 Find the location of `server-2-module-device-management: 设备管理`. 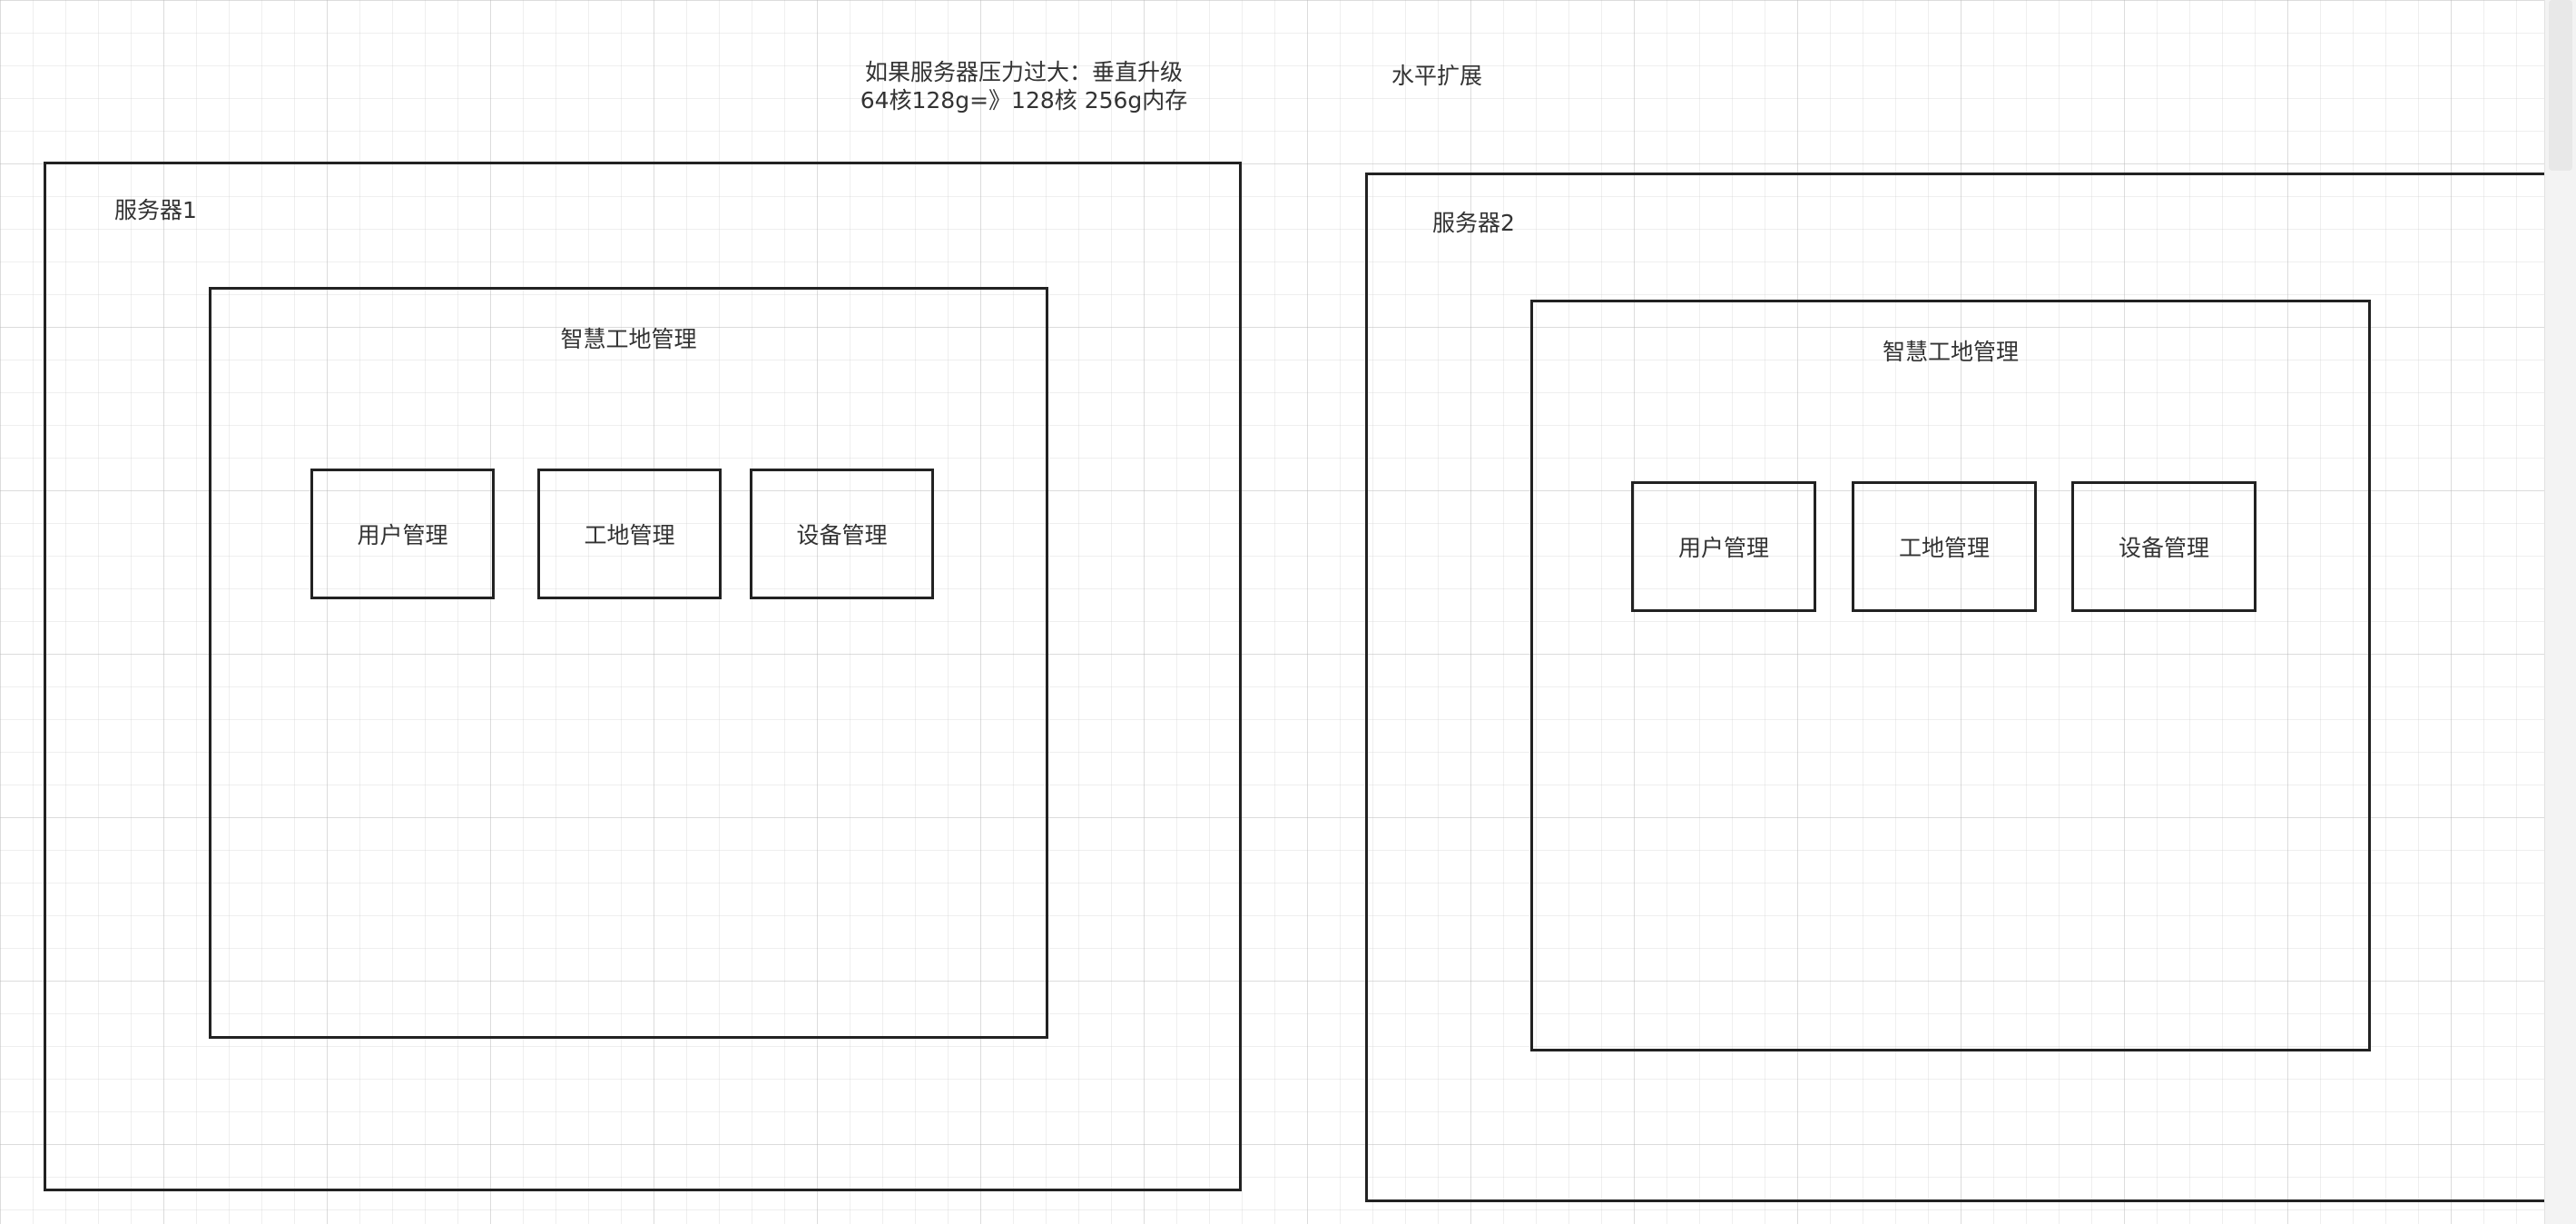

server-2-module-device-management: 设备管理 is located at coordinates (2163, 547).